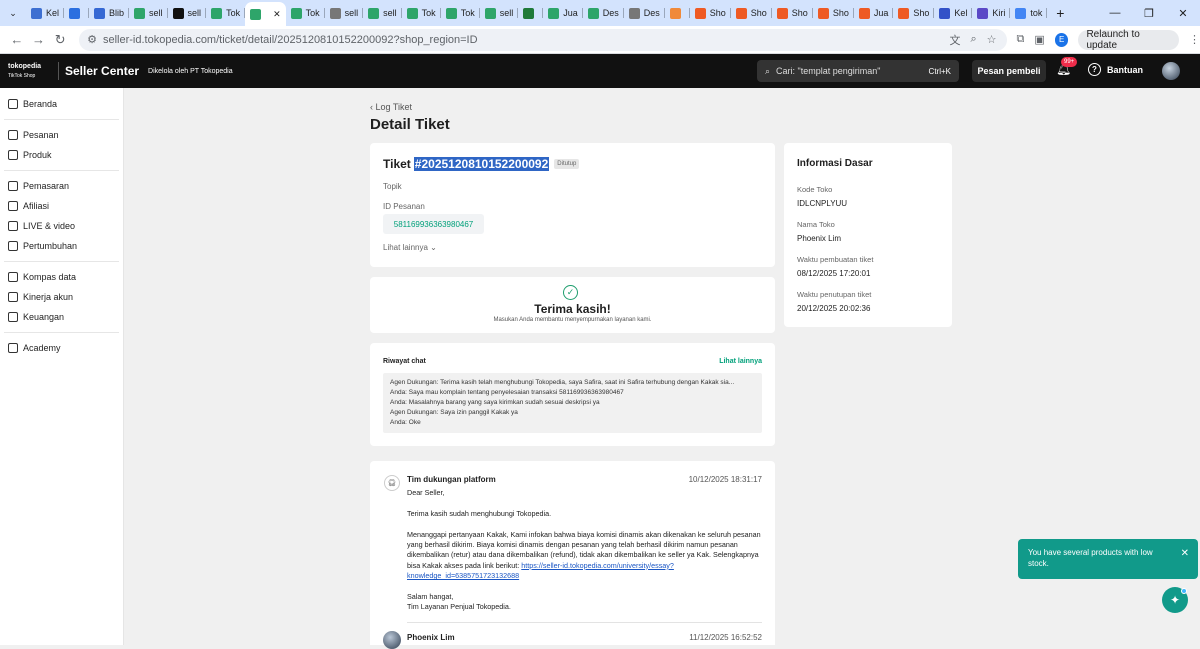 The image size is (1200, 649). Describe the element at coordinates (61, 317) in the screenshot. I see `sidebar-item: Keuangan` at that location.